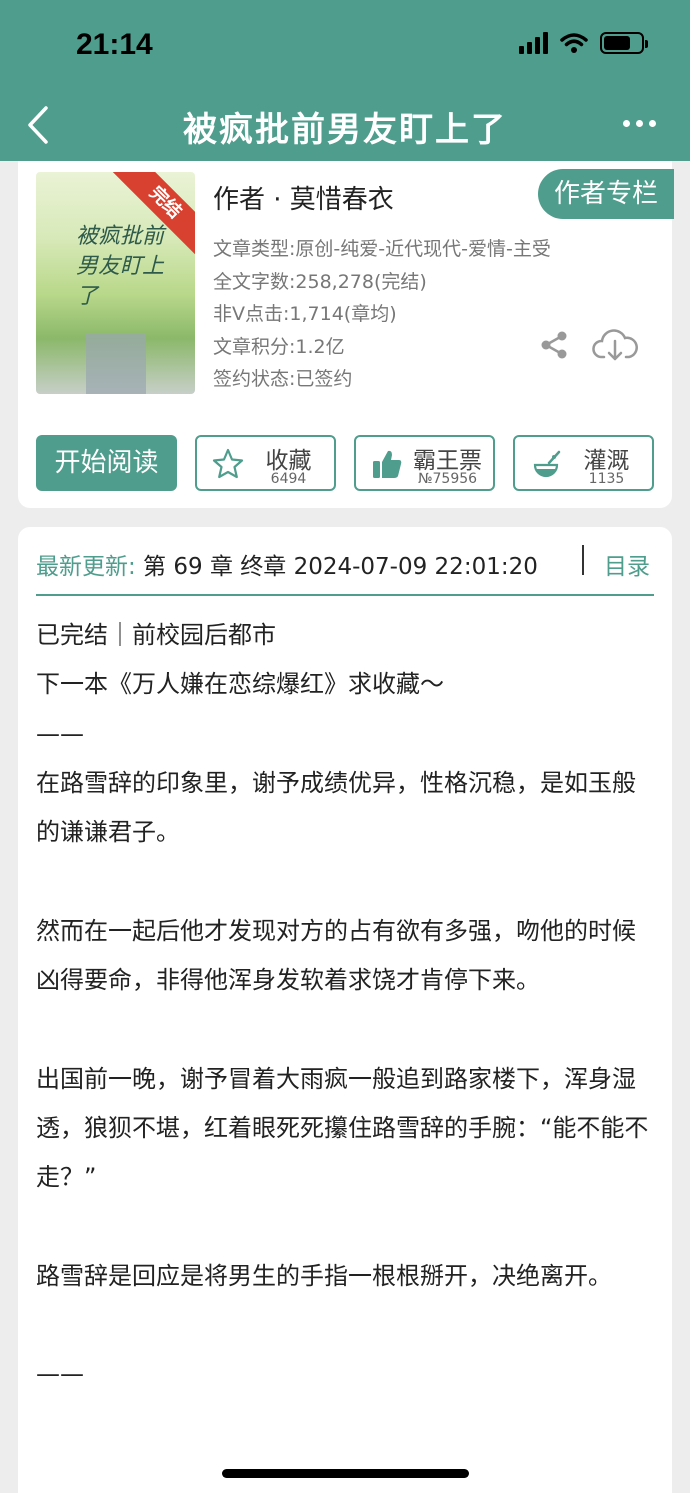  I want to click on desc-paragraph: 已完结｜前校园后都市, so click(156, 635).